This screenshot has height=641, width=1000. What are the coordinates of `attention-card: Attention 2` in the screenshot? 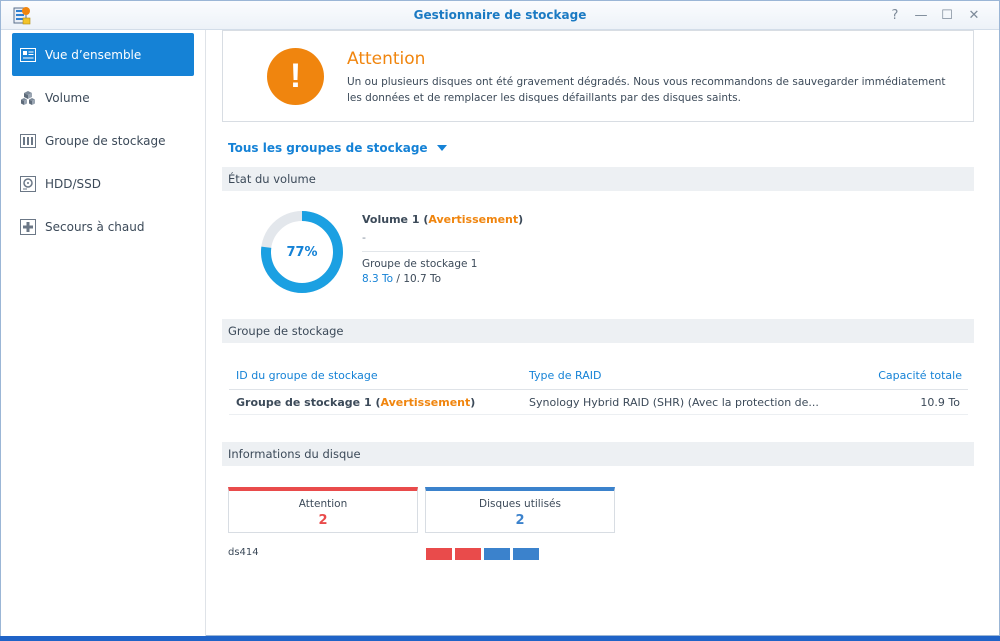 It's located at (323, 510).